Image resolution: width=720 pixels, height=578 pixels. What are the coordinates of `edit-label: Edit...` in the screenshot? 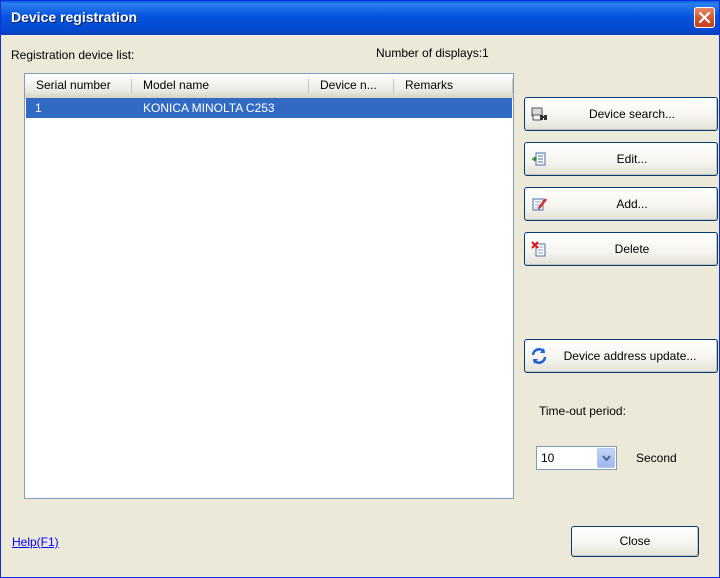 It's located at (632, 159).